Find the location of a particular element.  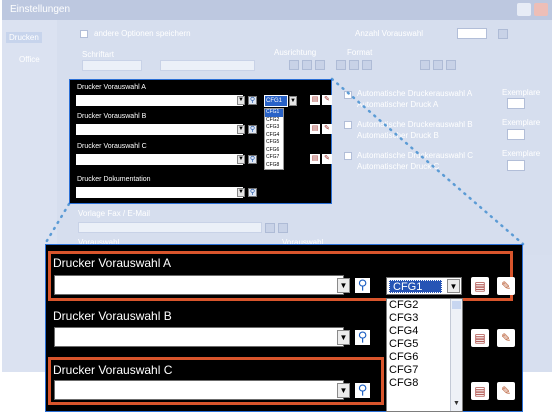

list-item: CFG7 is located at coordinates (274, 158).